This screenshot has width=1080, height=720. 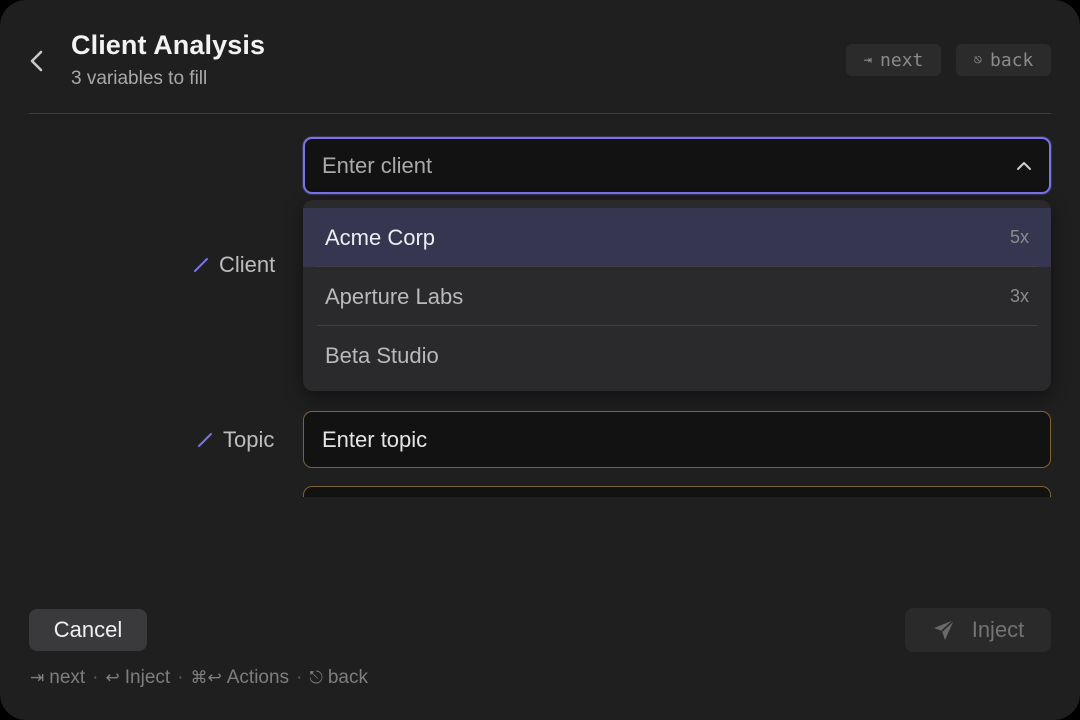 What do you see at coordinates (677, 165) in the screenshot?
I see `client-input: Enter client` at bounding box center [677, 165].